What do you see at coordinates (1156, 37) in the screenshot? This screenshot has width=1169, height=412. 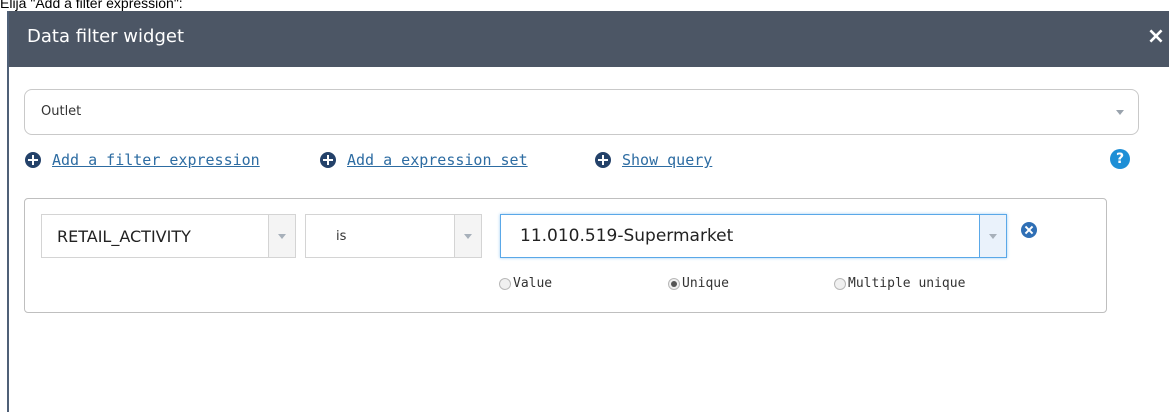 I see `close-icon: ×` at bounding box center [1156, 37].